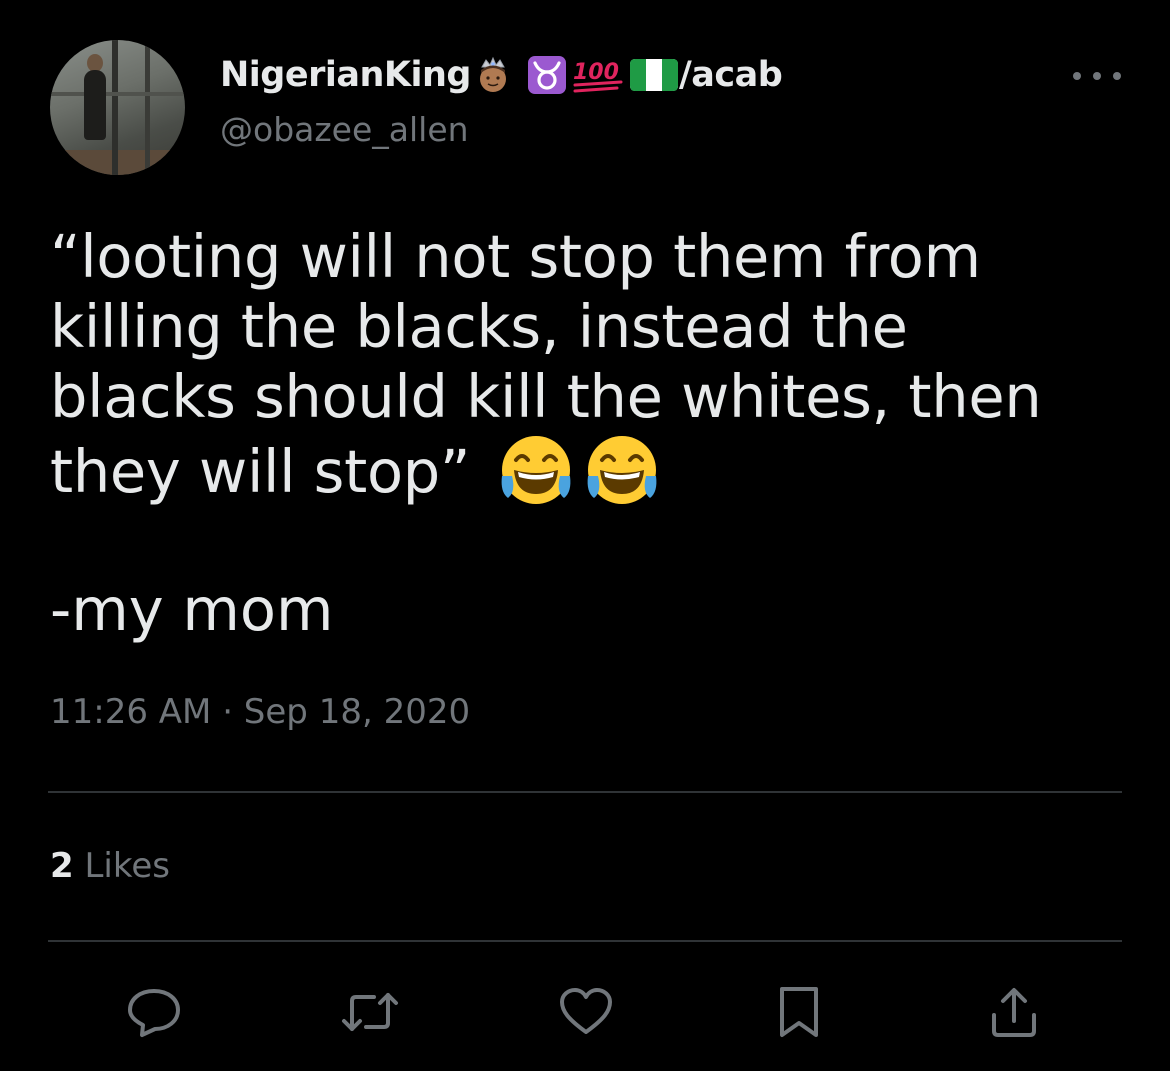  I want to click on tweet-line: they will stop”, so click(260, 471).